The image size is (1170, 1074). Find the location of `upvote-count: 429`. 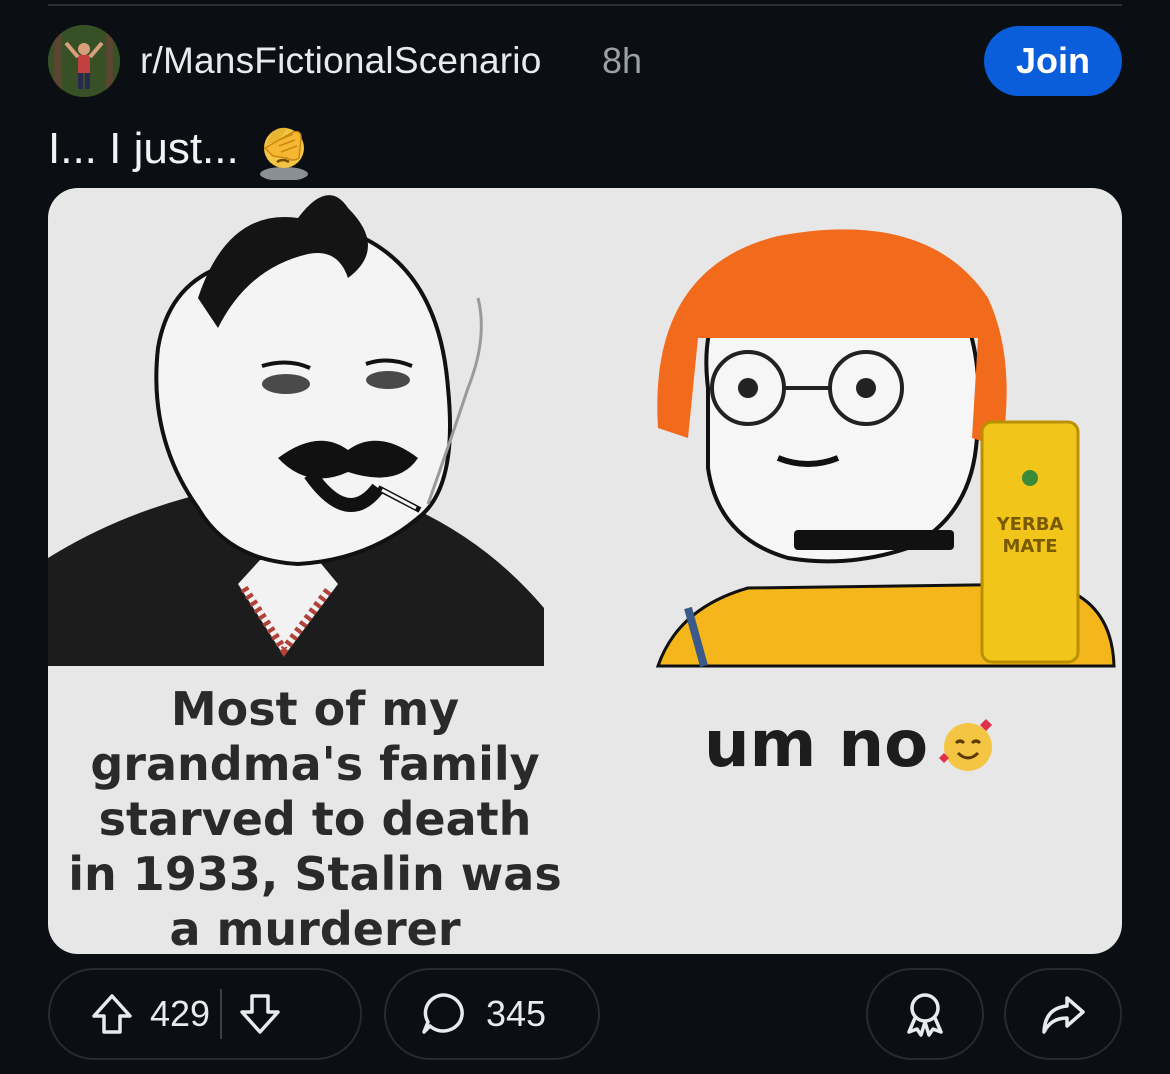

upvote-count: 429 is located at coordinates (180, 1013).